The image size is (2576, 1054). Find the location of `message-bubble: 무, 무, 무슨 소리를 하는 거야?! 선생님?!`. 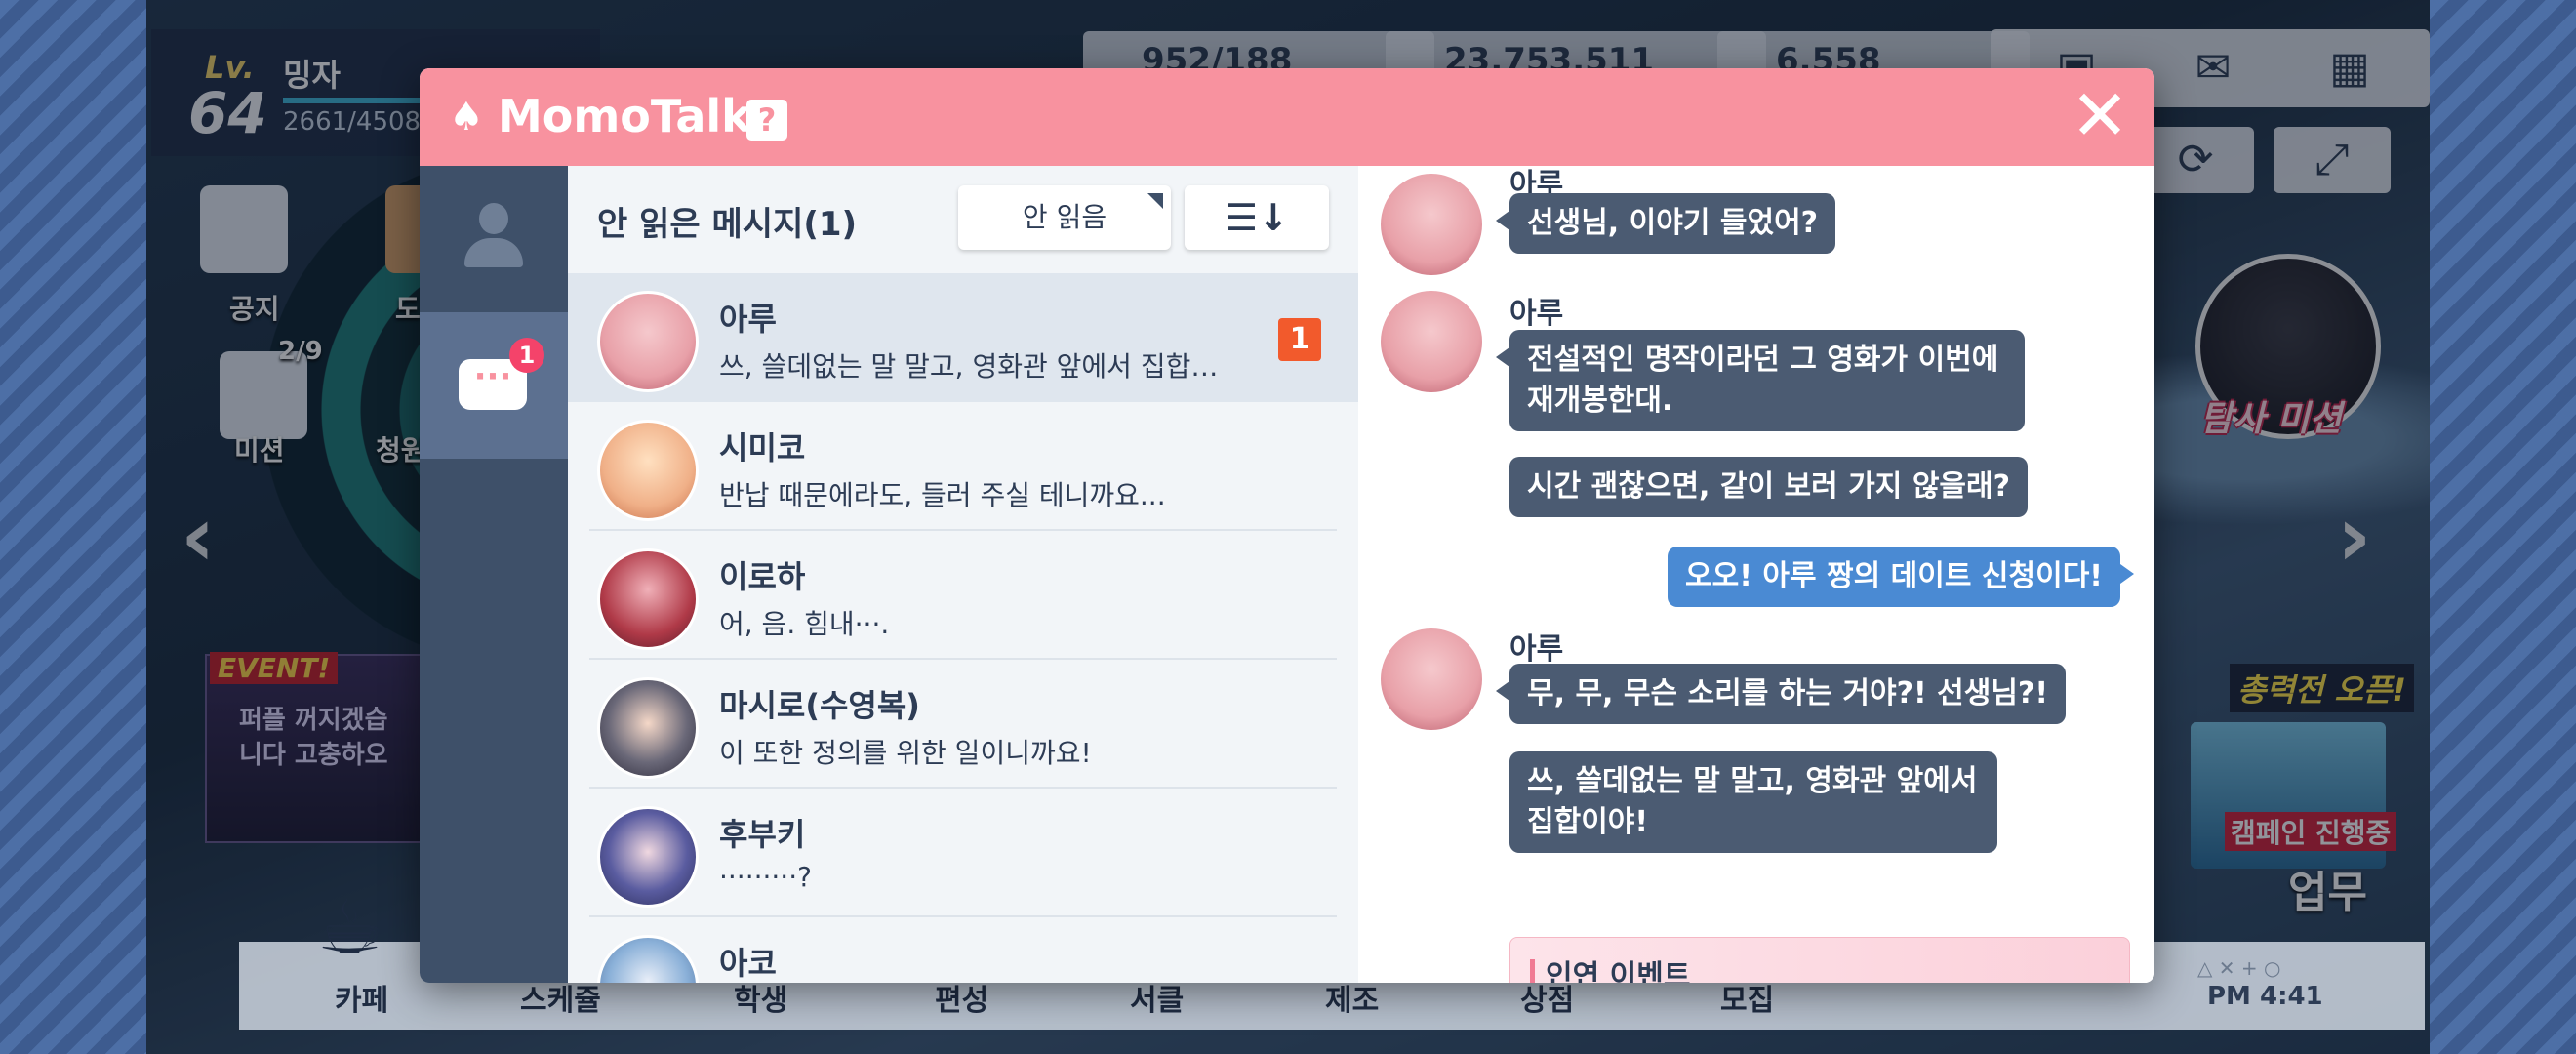

message-bubble: 무, 무, 무슨 소리를 하는 거야?! 선생님?! is located at coordinates (1781, 694).